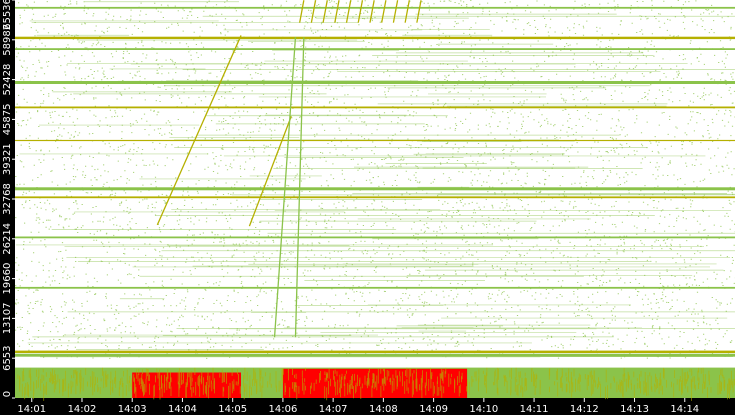 This screenshot has width=735, height=415. I want to click on x-tick-label: 14:13, so click(634, 409).